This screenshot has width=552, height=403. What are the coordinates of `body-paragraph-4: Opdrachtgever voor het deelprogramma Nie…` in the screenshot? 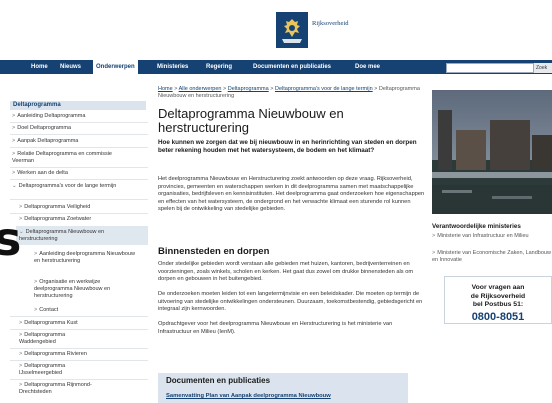 It's located at (275, 328).